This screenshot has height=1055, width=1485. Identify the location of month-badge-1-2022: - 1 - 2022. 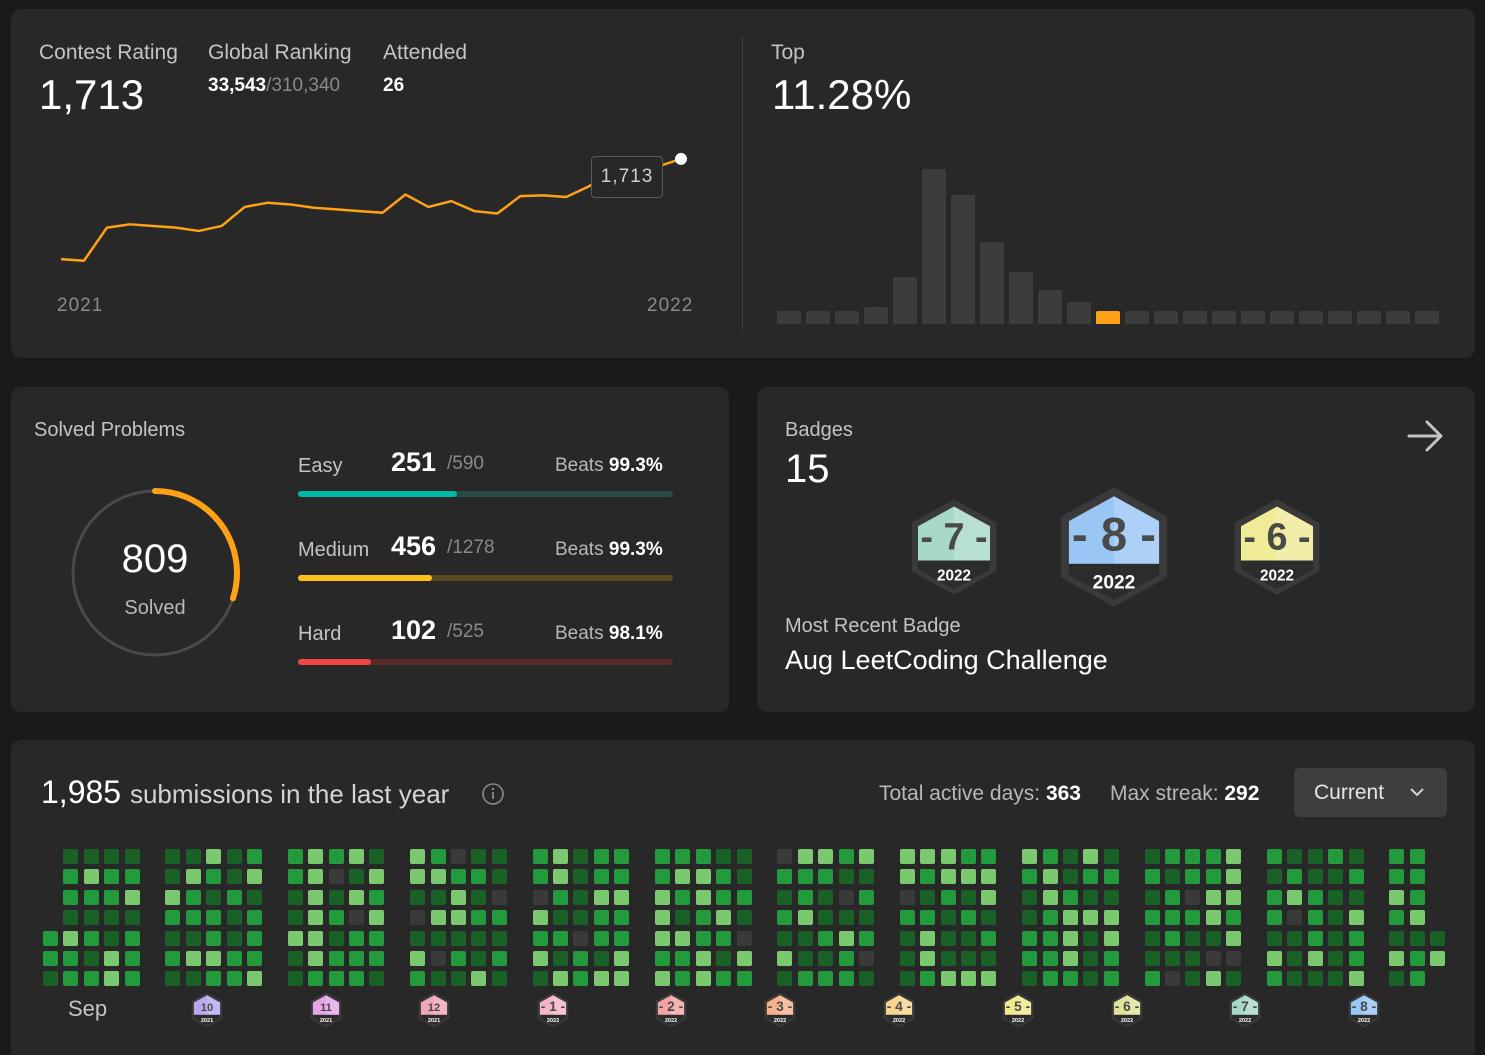
(553, 1010).